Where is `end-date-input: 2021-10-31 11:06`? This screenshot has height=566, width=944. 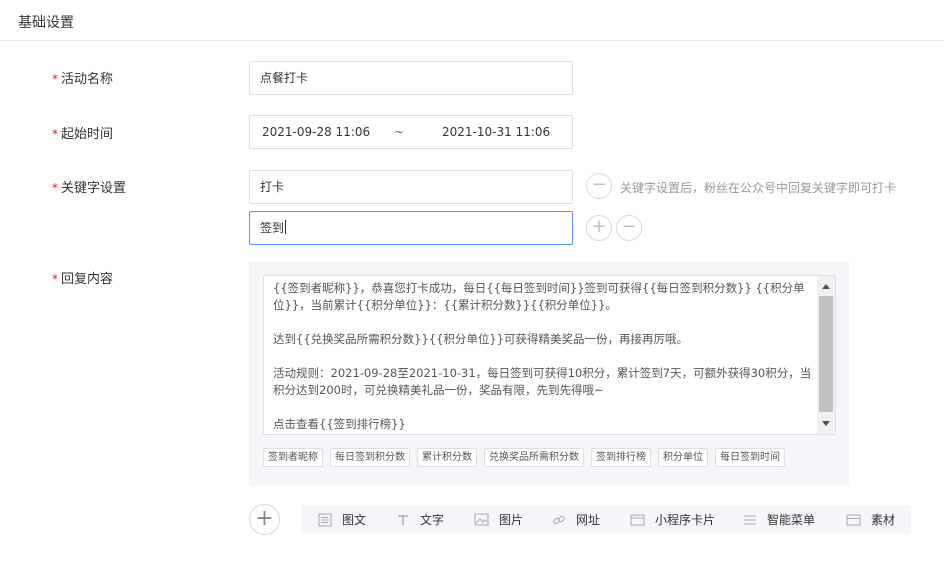
end-date-input: 2021-10-31 11:06 is located at coordinates (496, 132).